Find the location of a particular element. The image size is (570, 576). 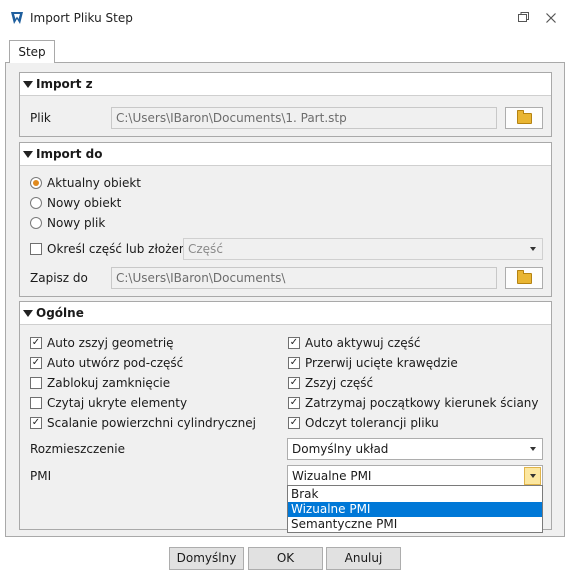

browse-save-button is located at coordinates (524, 278).